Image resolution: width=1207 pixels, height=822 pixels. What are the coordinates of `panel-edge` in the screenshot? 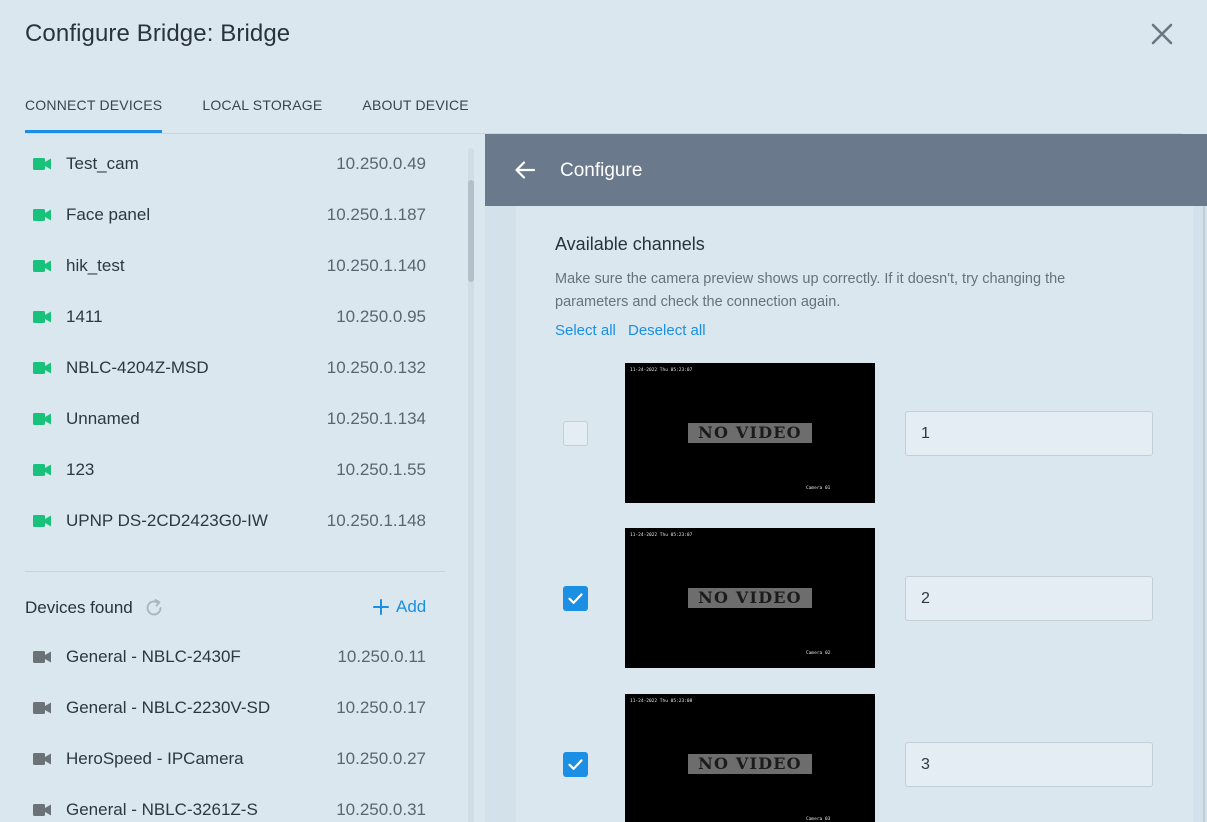 It's located at (1204, 514).